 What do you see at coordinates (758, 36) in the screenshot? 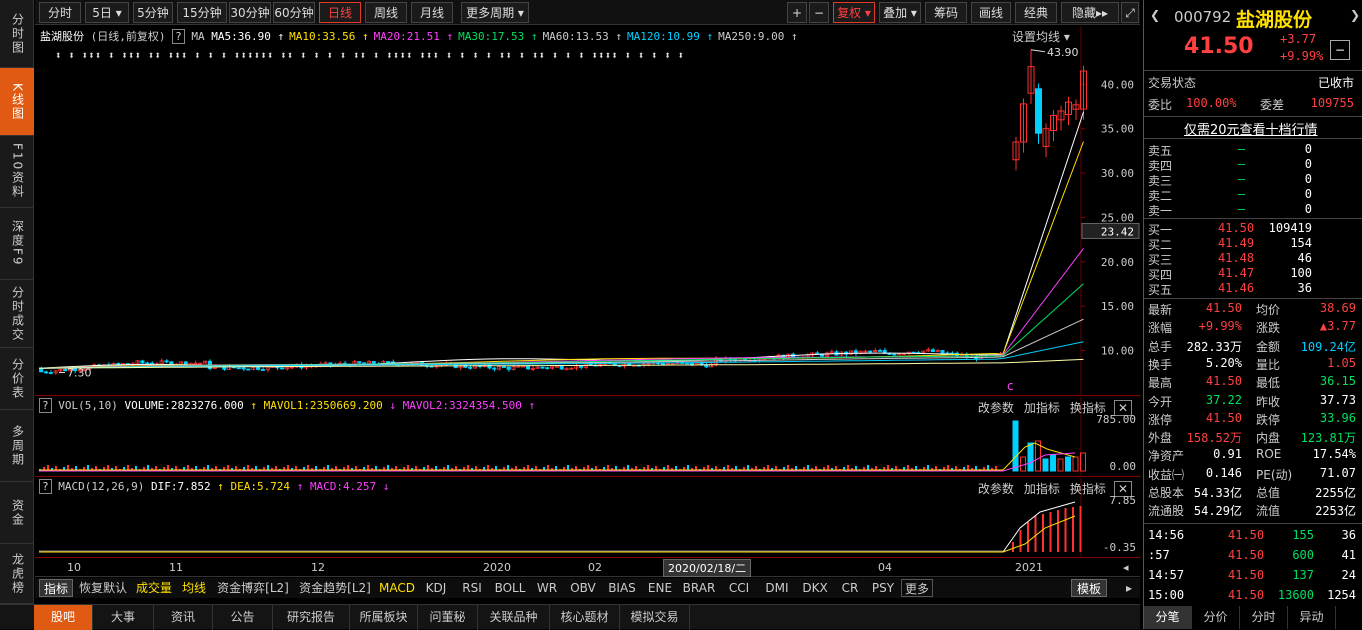
I see `ma-value: MA250:9.00 ↑` at bounding box center [758, 36].